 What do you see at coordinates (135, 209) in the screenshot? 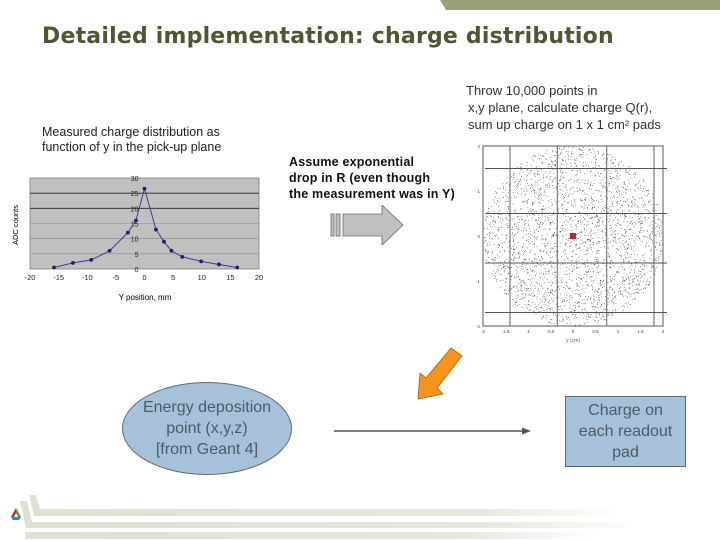
I see `y-tick-label: 20` at bounding box center [135, 209].